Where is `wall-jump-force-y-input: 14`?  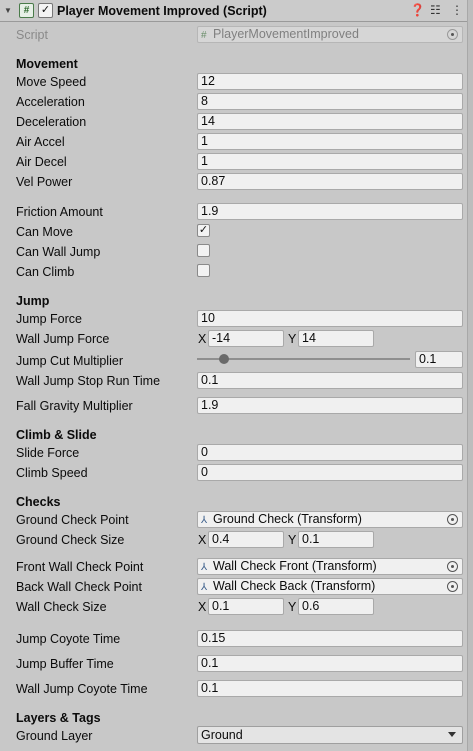
wall-jump-force-y-input: 14 is located at coordinates (336, 338).